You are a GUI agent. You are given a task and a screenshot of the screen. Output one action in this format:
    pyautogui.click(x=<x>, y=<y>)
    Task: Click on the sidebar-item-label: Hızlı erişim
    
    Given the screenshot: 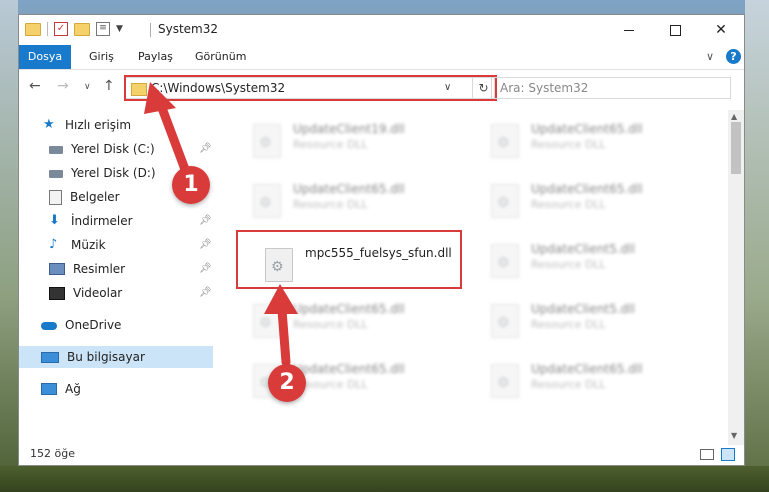 What is the action you would take?
    pyautogui.click(x=98, y=125)
    